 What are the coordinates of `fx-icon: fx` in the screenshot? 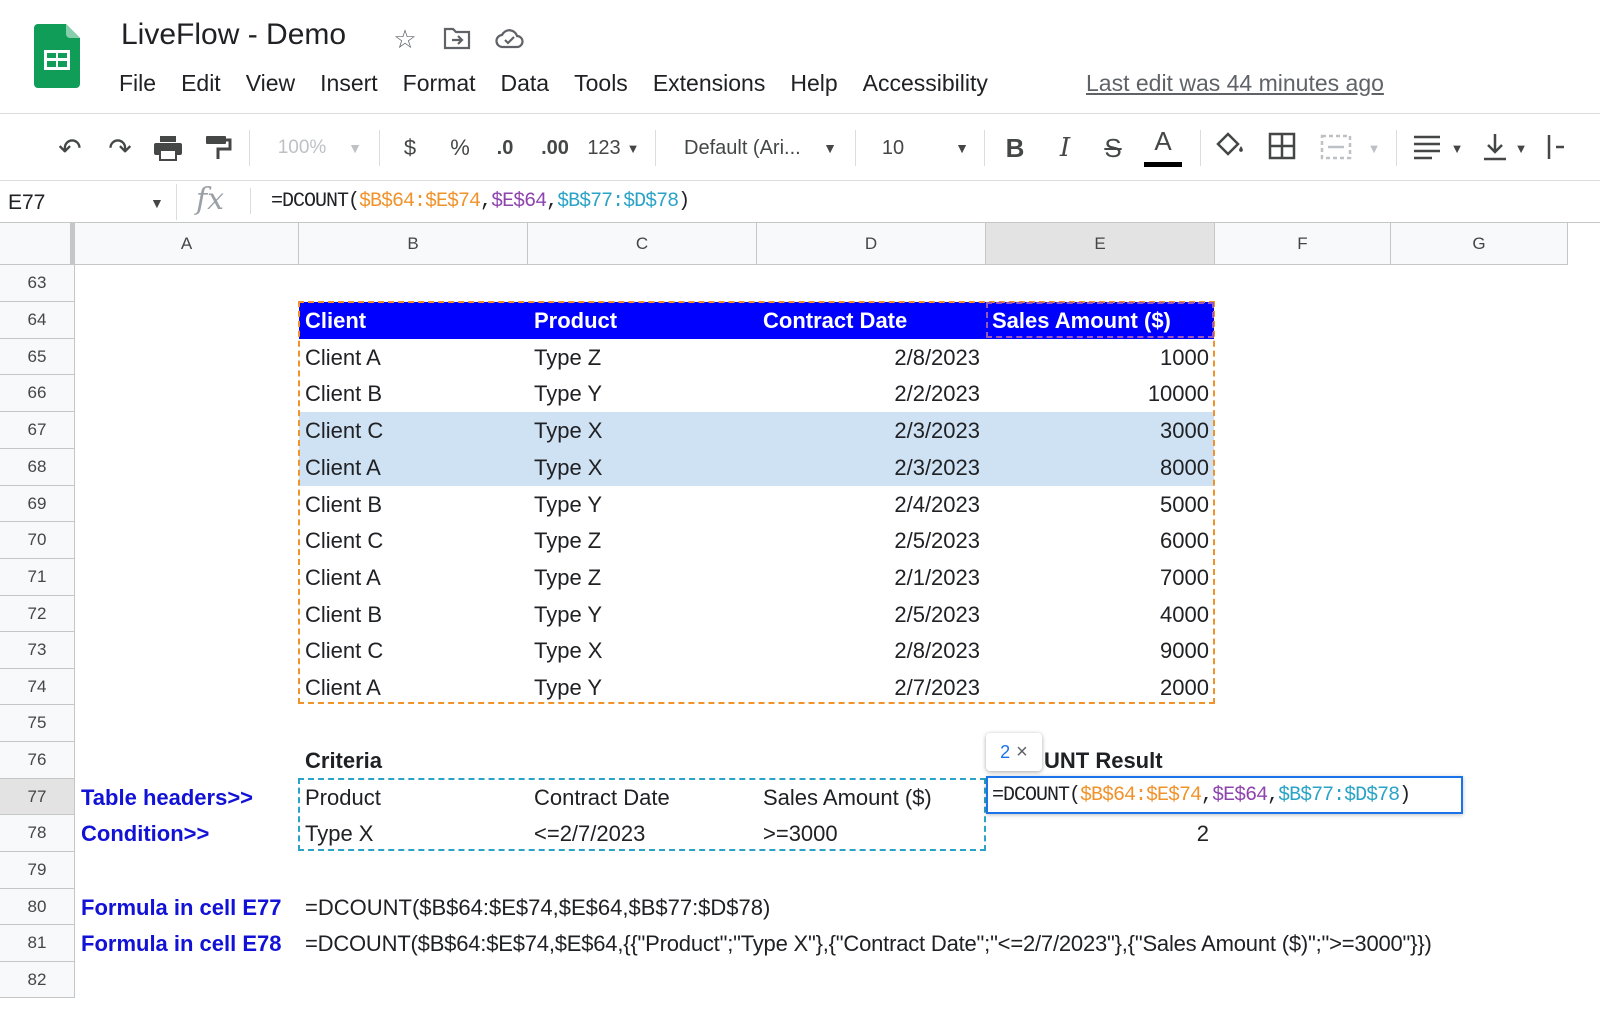 It's located at (210, 199).